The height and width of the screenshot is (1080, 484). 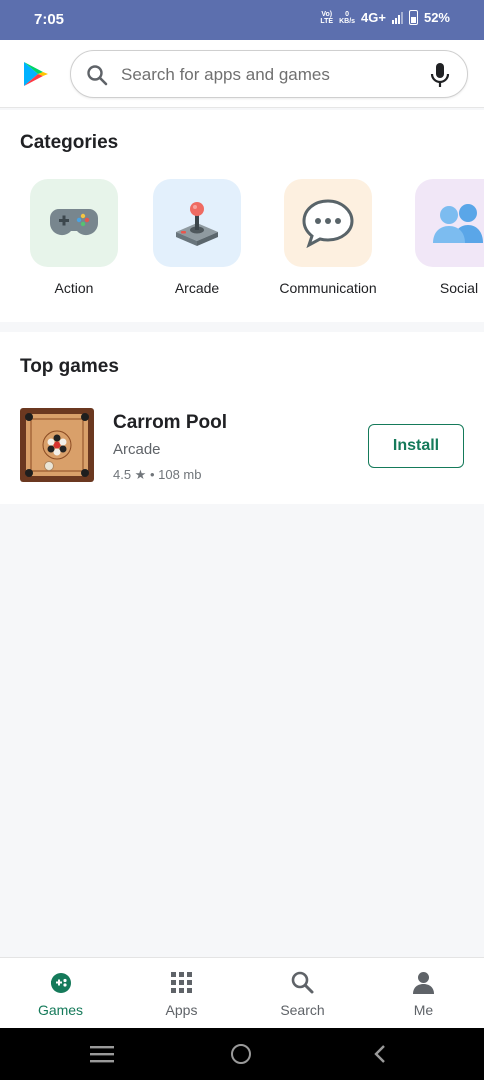 What do you see at coordinates (60, 983) in the screenshot?
I see `games-icon` at bounding box center [60, 983].